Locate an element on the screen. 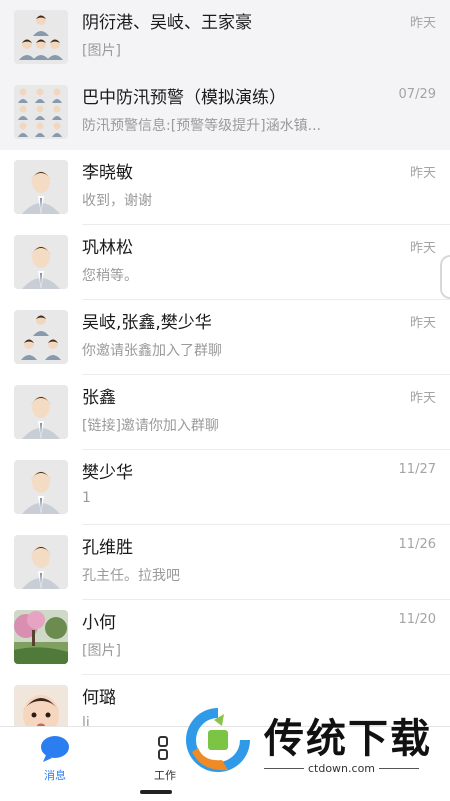 The width and height of the screenshot is (450, 801). chat-preview: 你邀请张鑫加入了群聊 is located at coordinates (152, 351).